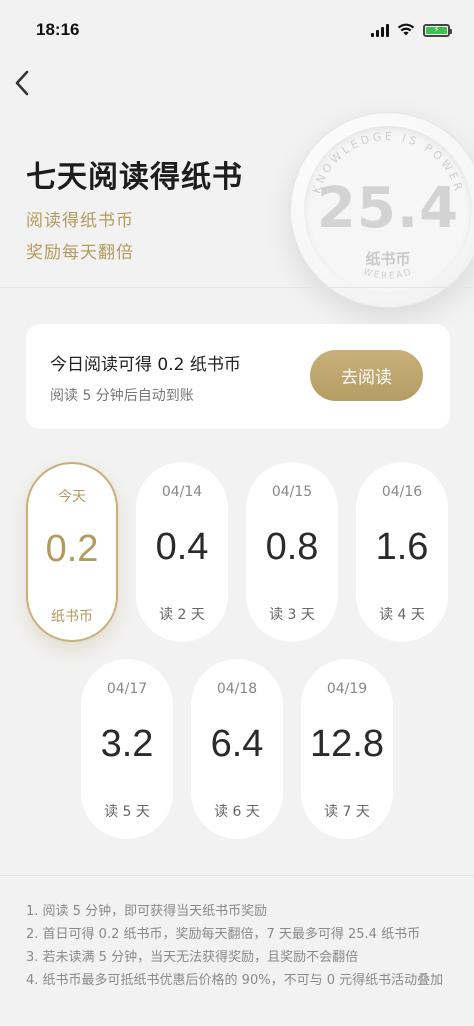 The width and height of the screenshot is (474, 1026). What do you see at coordinates (347, 812) in the screenshot?
I see `day-caption: 读 7 天` at bounding box center [347, 812].